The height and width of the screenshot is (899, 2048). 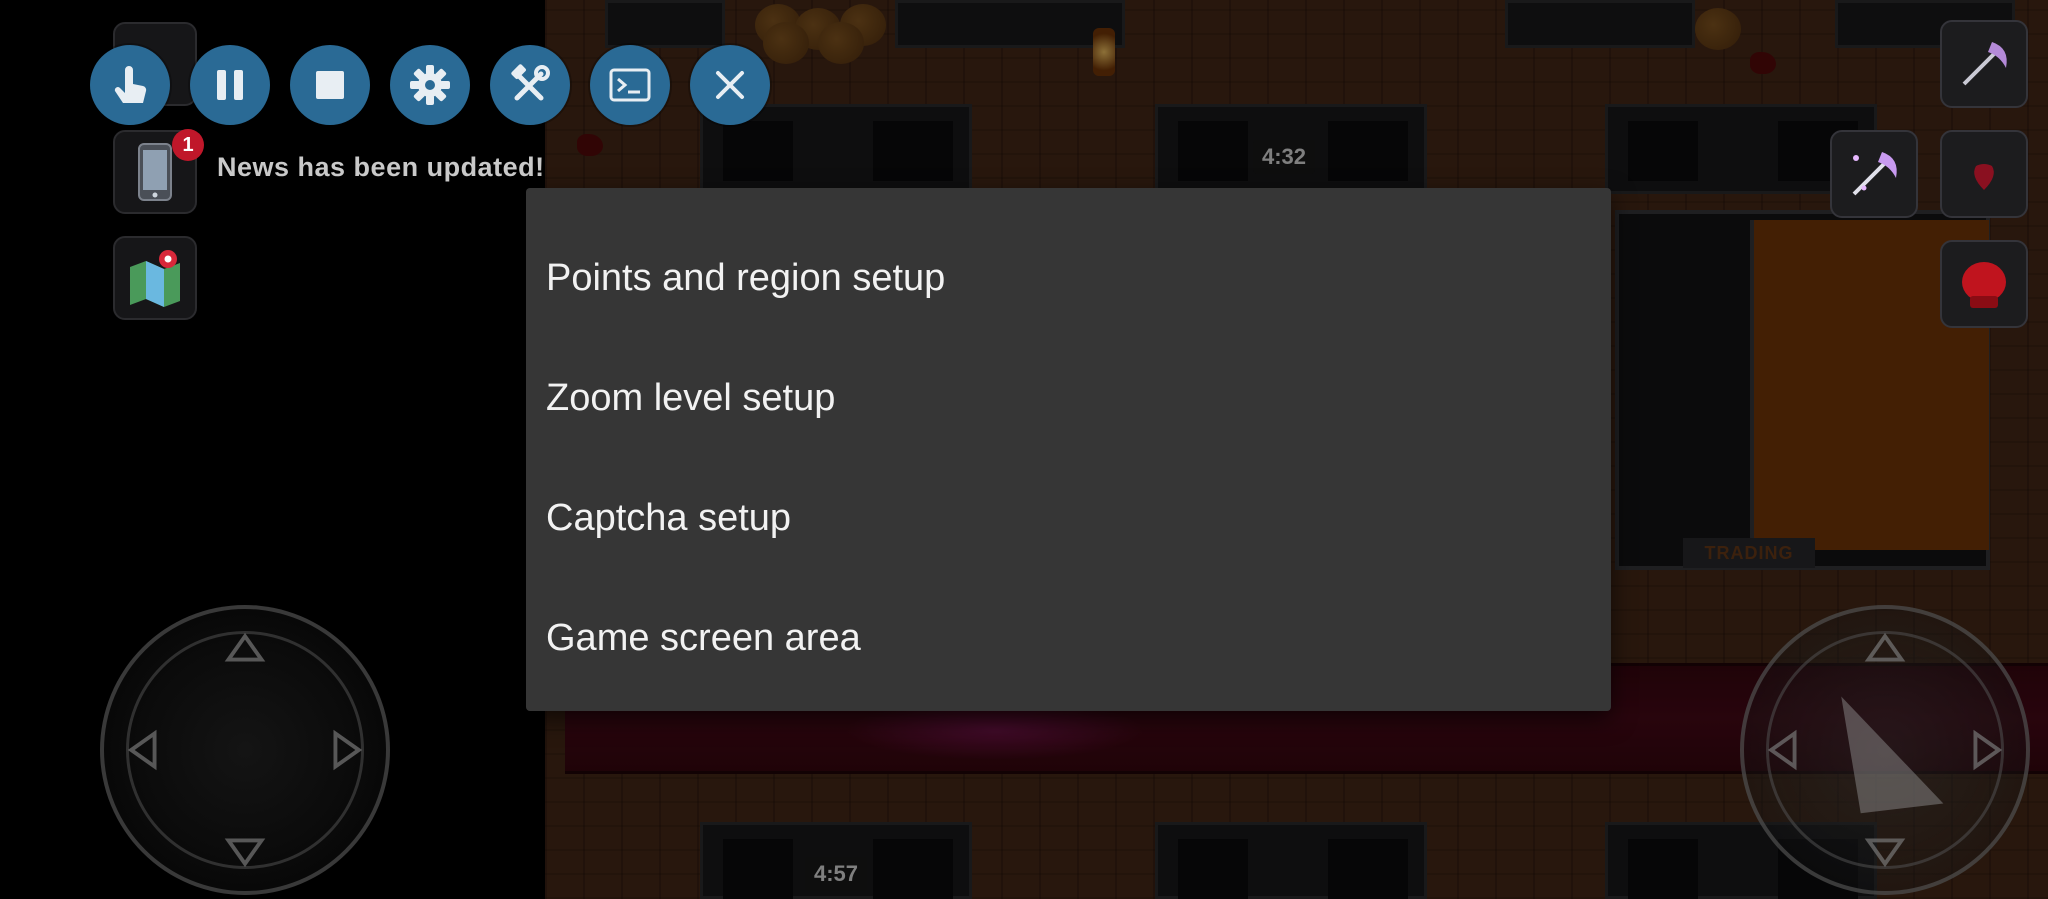 What do you see at coordinates (1068, 278) in the screenshot?
I see `menu-item-points-region: Points and region setup` at bounding box center [1068, 278].